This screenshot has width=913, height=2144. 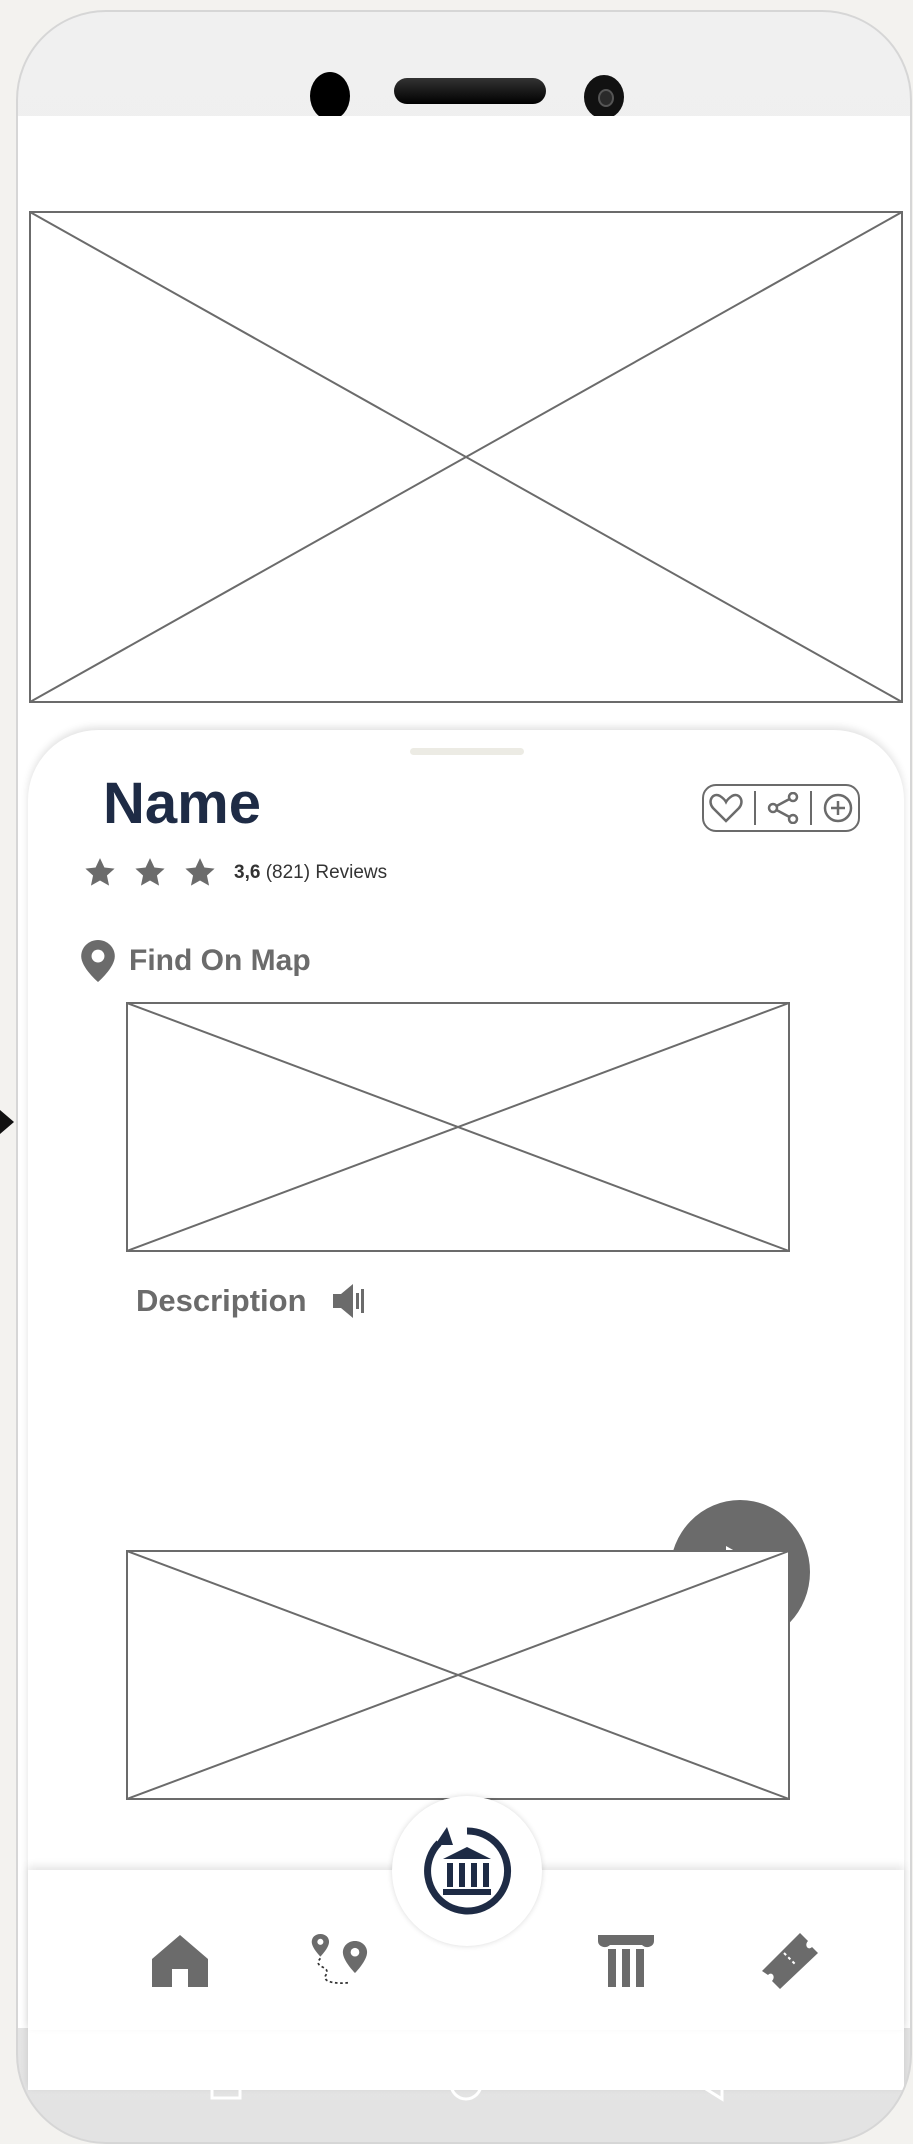 I want to click on action-group, so click(x=781, y=808).